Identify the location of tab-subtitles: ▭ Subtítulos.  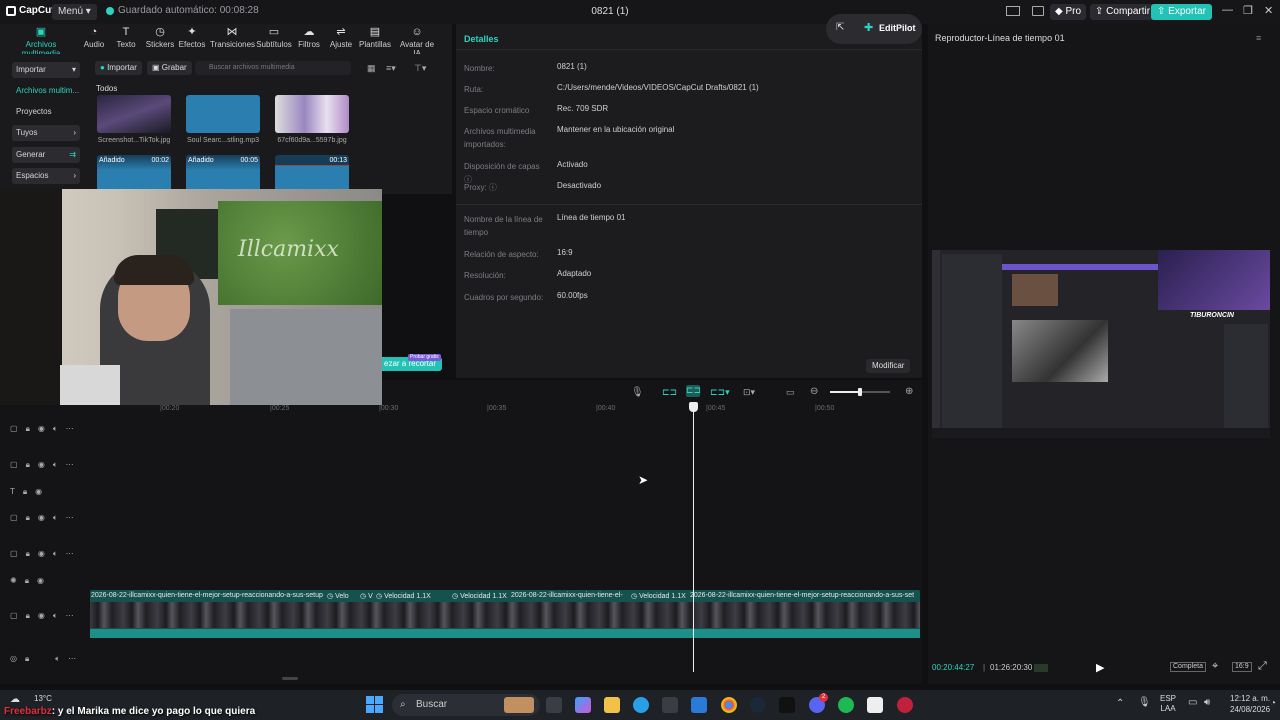
(274, 38).